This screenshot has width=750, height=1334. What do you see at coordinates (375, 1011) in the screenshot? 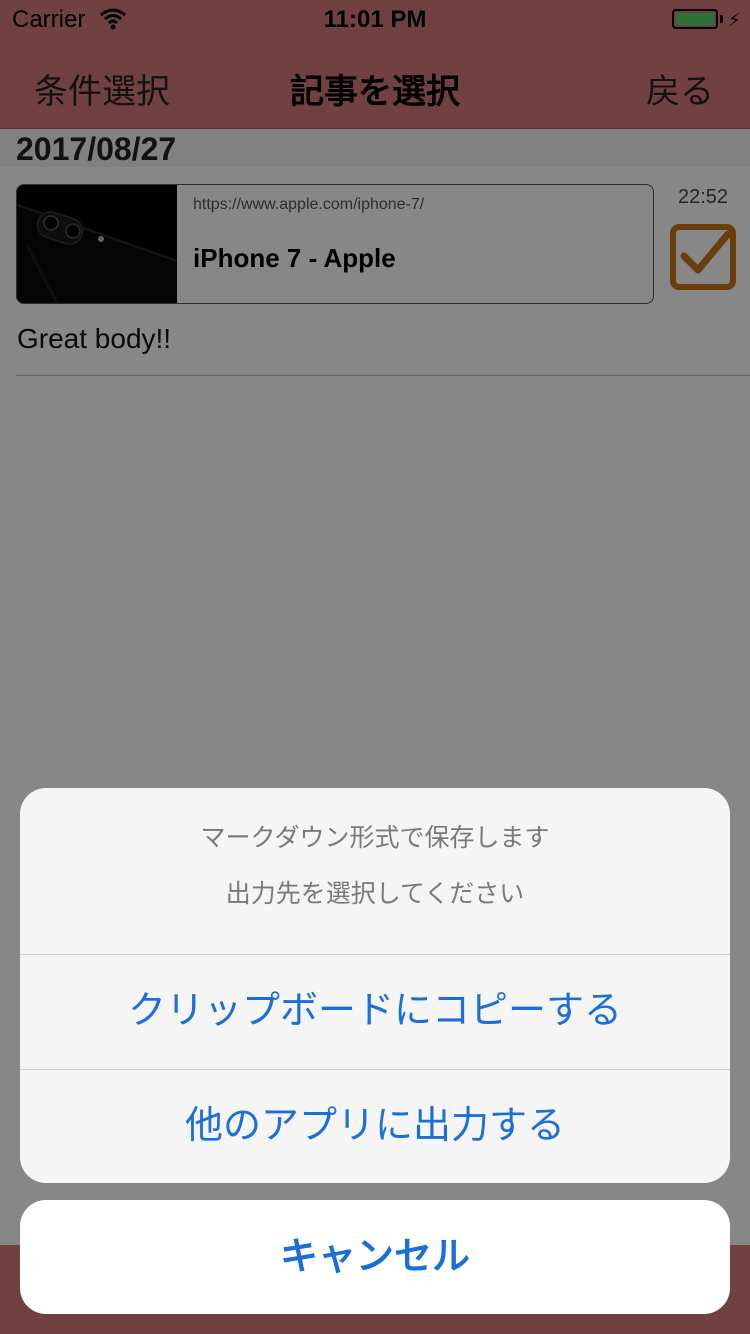
I see `copy-to-clipboard-button: クリップボードにコピーする` at bounding box center [375, 1011].